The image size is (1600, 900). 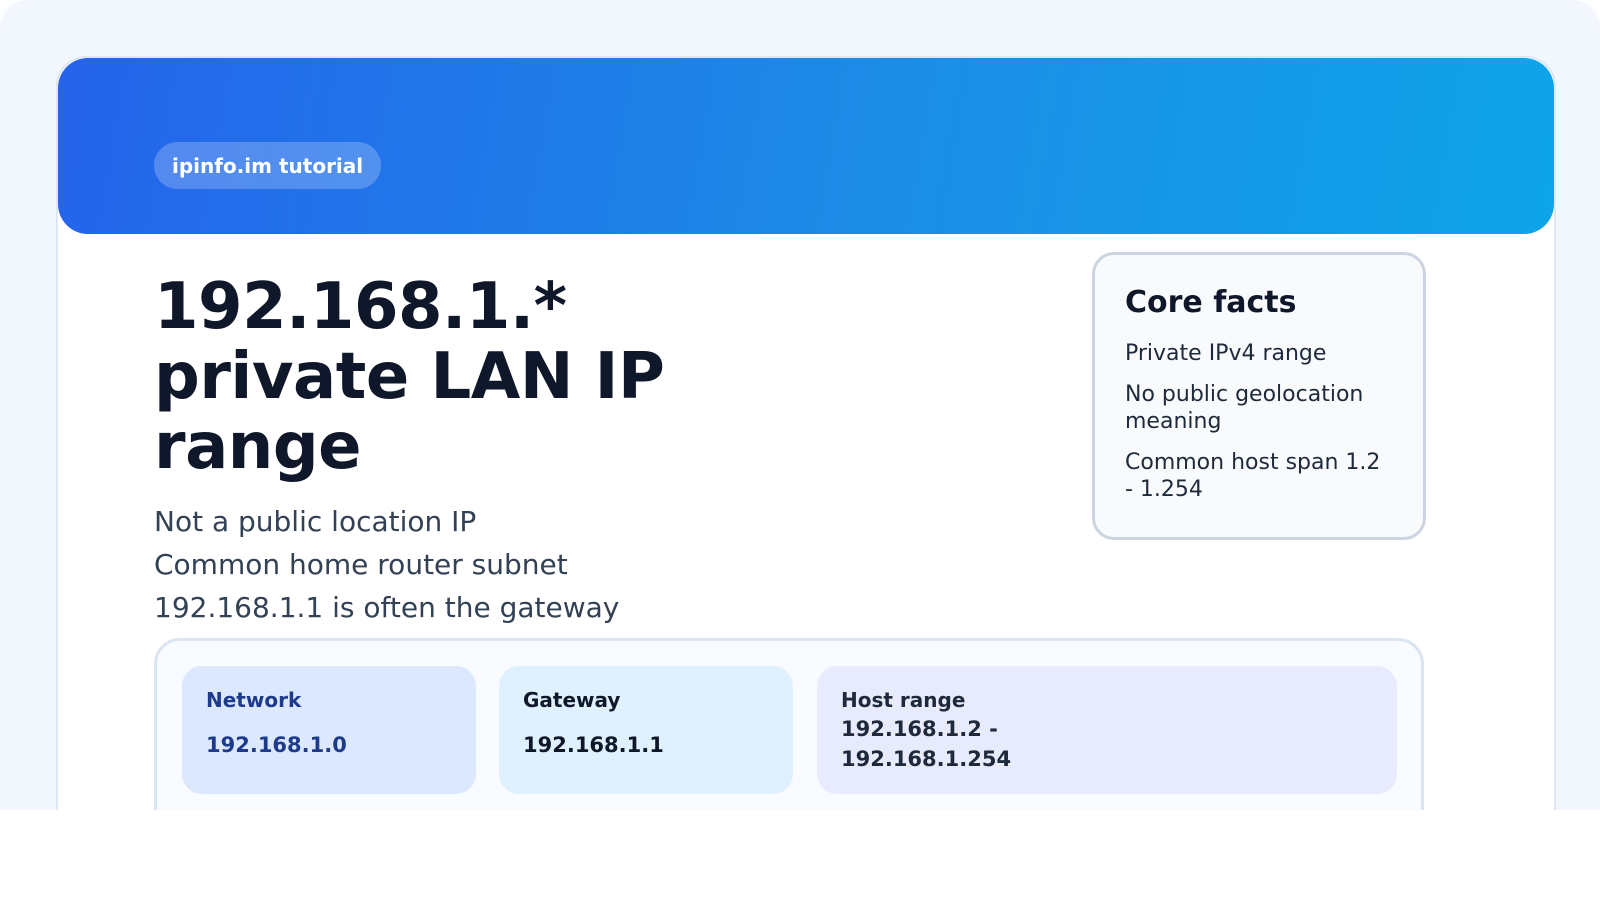 What do you see at coordinates (1211, 302) in the screenshot?
I see `core-facts-title: Core facts` at bounding box center [1211, 302].